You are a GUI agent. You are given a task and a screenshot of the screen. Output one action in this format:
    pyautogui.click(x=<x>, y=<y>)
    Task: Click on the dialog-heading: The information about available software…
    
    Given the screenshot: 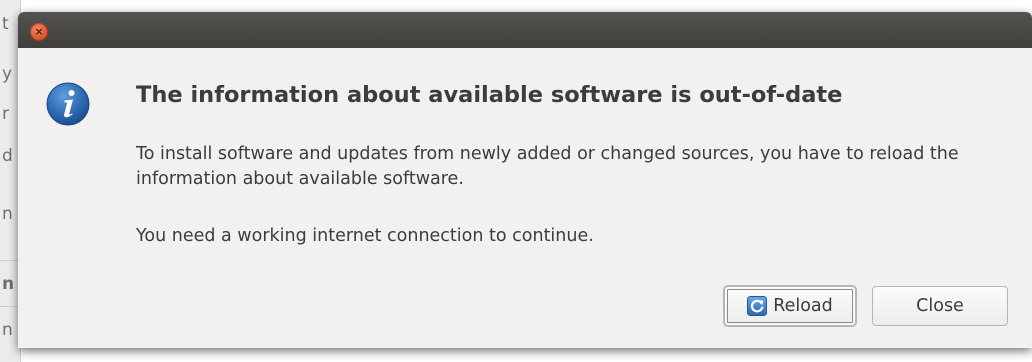 What is the action you would take?
    pyautogui.click(x=489, y=95)
    